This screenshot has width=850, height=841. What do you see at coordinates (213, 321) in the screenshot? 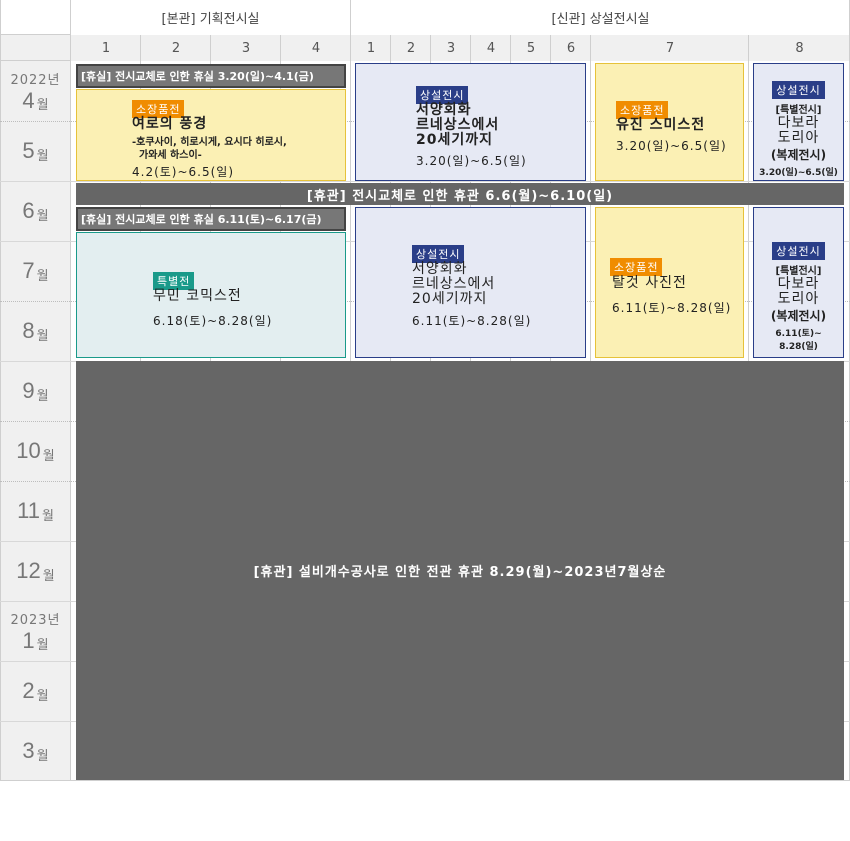
I see `exhibition-date: 6.18(토)~8.28(일)` at bounding box center [213, 321].